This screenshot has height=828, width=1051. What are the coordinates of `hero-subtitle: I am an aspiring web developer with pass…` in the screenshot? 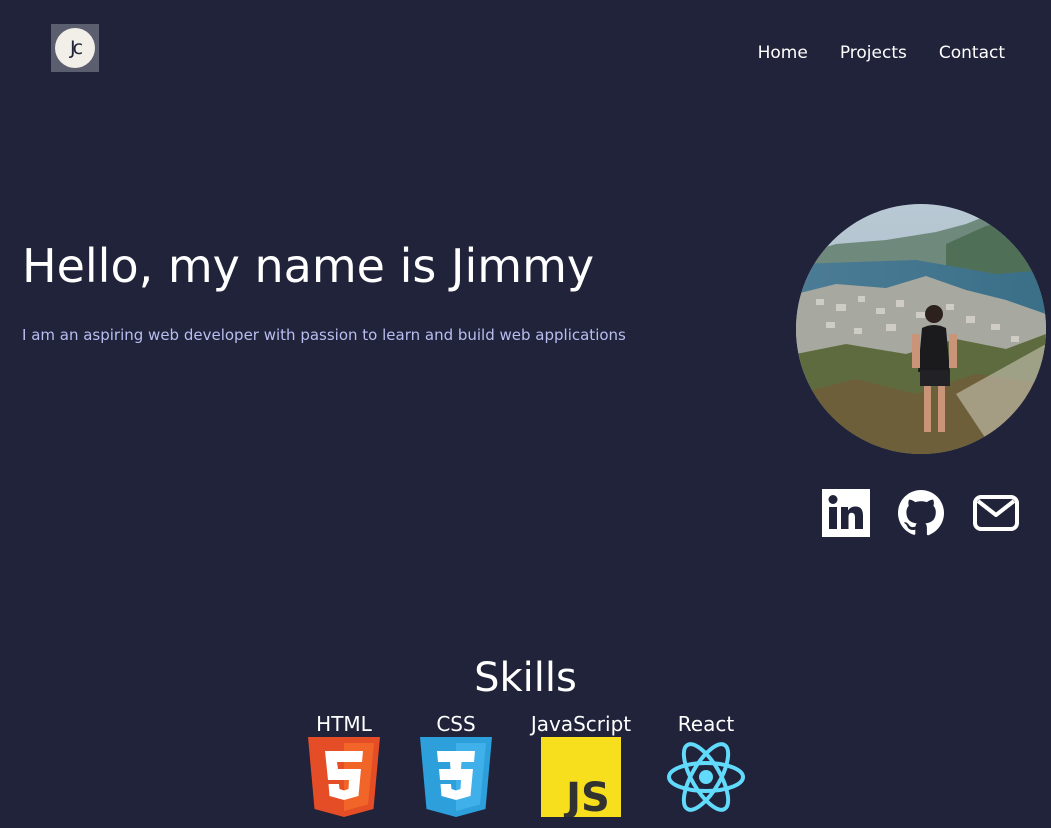 It's located at (324, 335).